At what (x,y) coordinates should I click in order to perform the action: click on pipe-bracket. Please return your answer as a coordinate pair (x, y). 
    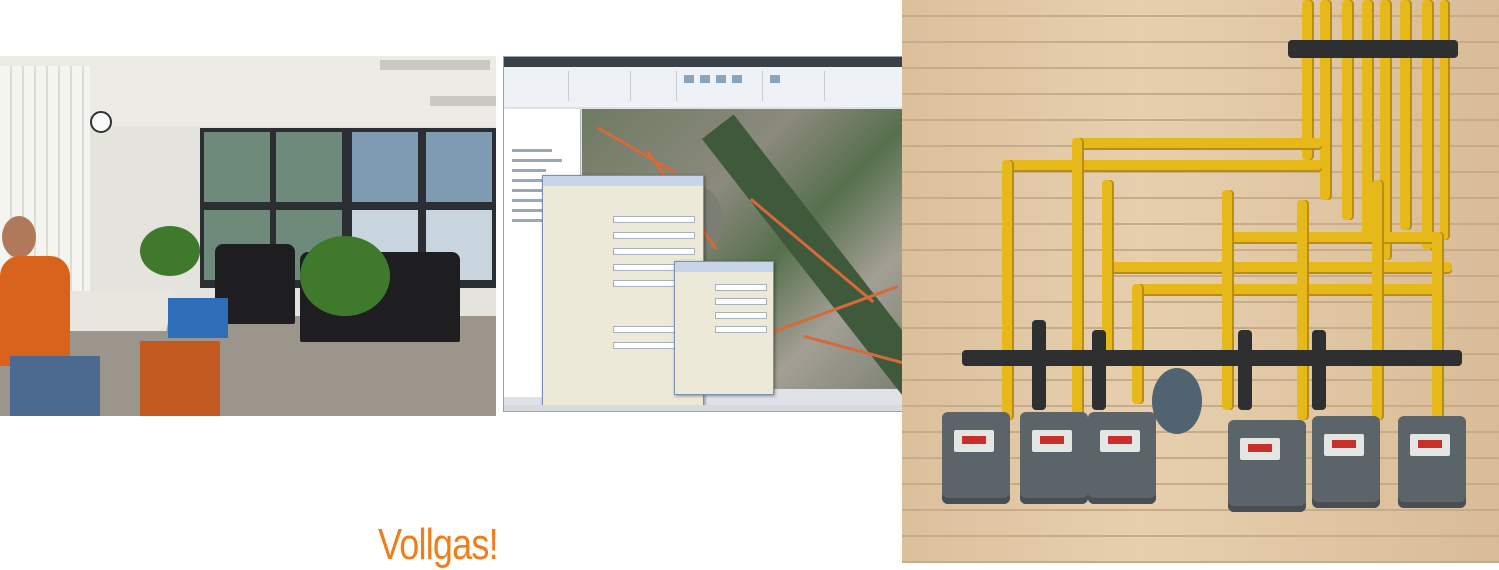
    Looking at the image, I should click on (1373, 49).